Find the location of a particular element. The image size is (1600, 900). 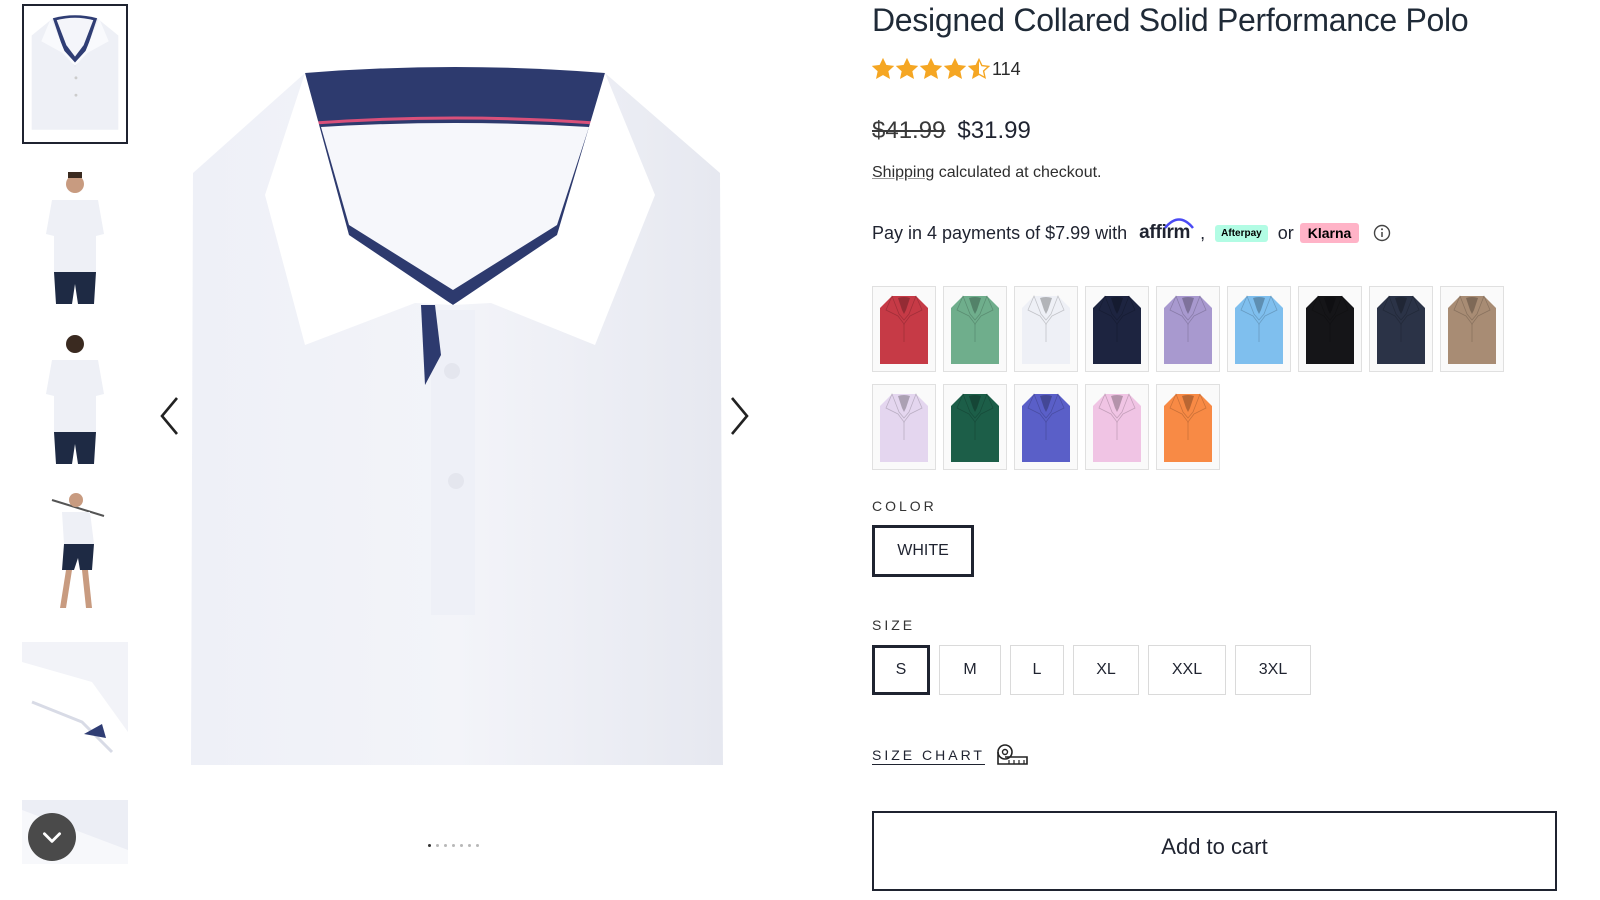

star-half-icon is located at coordinates (979, 68).